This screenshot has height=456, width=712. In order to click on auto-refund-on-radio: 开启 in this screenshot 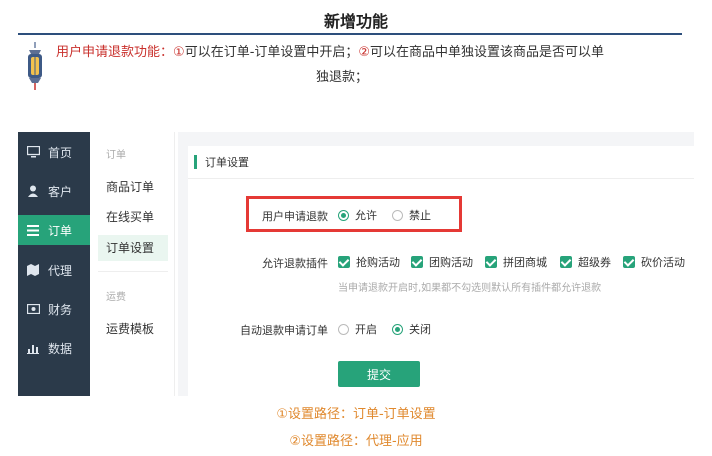, I will do `click(357, 329)`.